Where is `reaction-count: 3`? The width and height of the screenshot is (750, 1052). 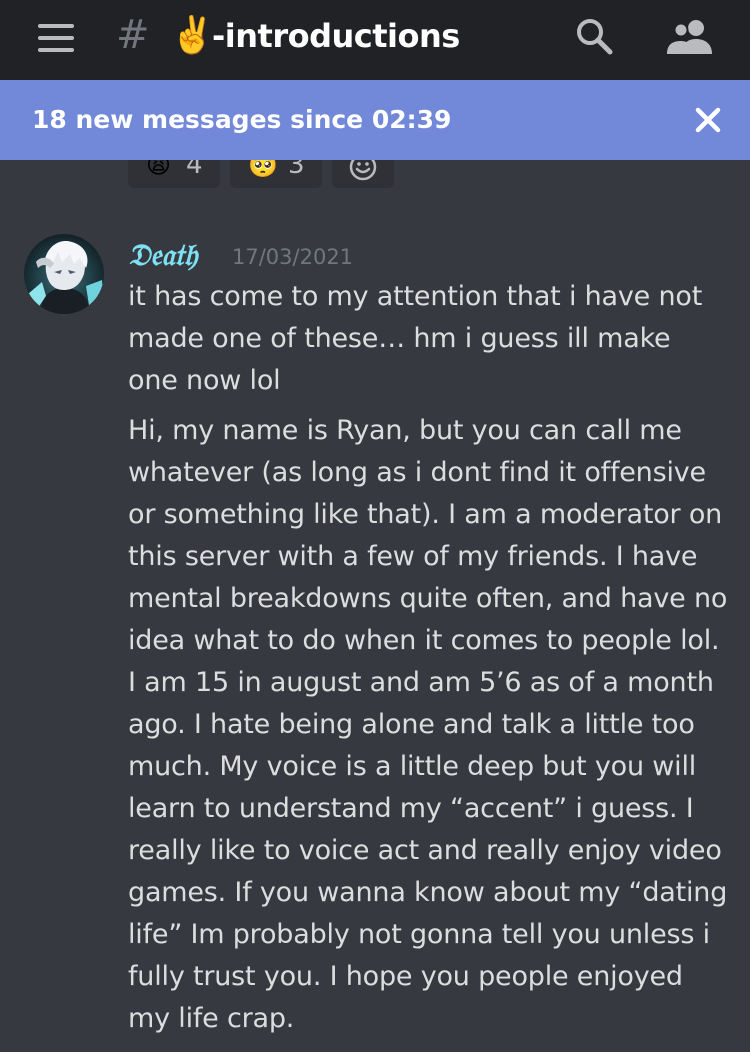 reaction-count: 3 is located at coordinates (296, 170).